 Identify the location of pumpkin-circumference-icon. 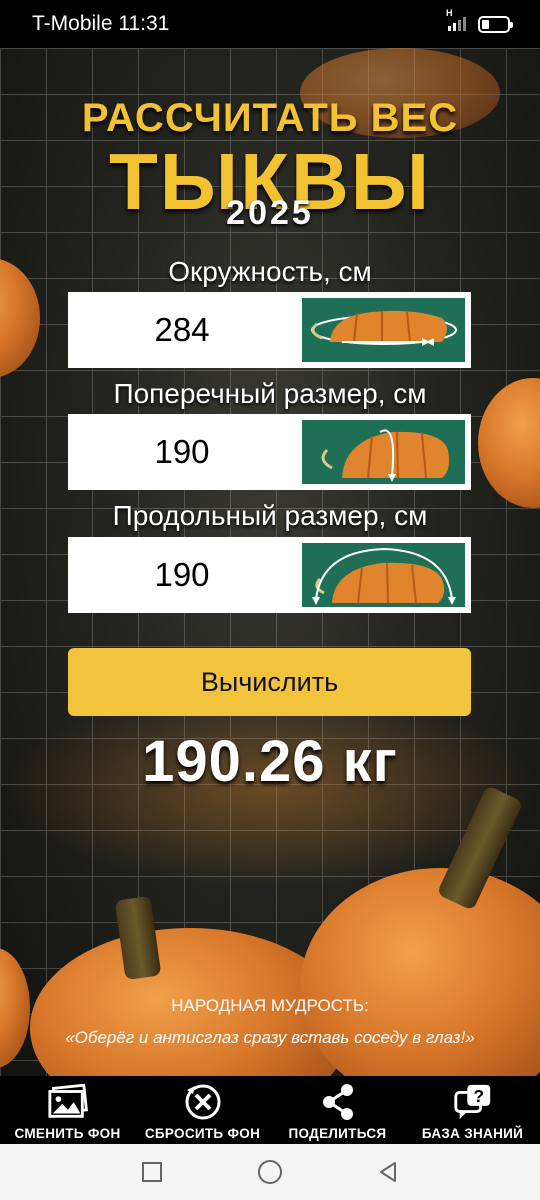
(383, 330).